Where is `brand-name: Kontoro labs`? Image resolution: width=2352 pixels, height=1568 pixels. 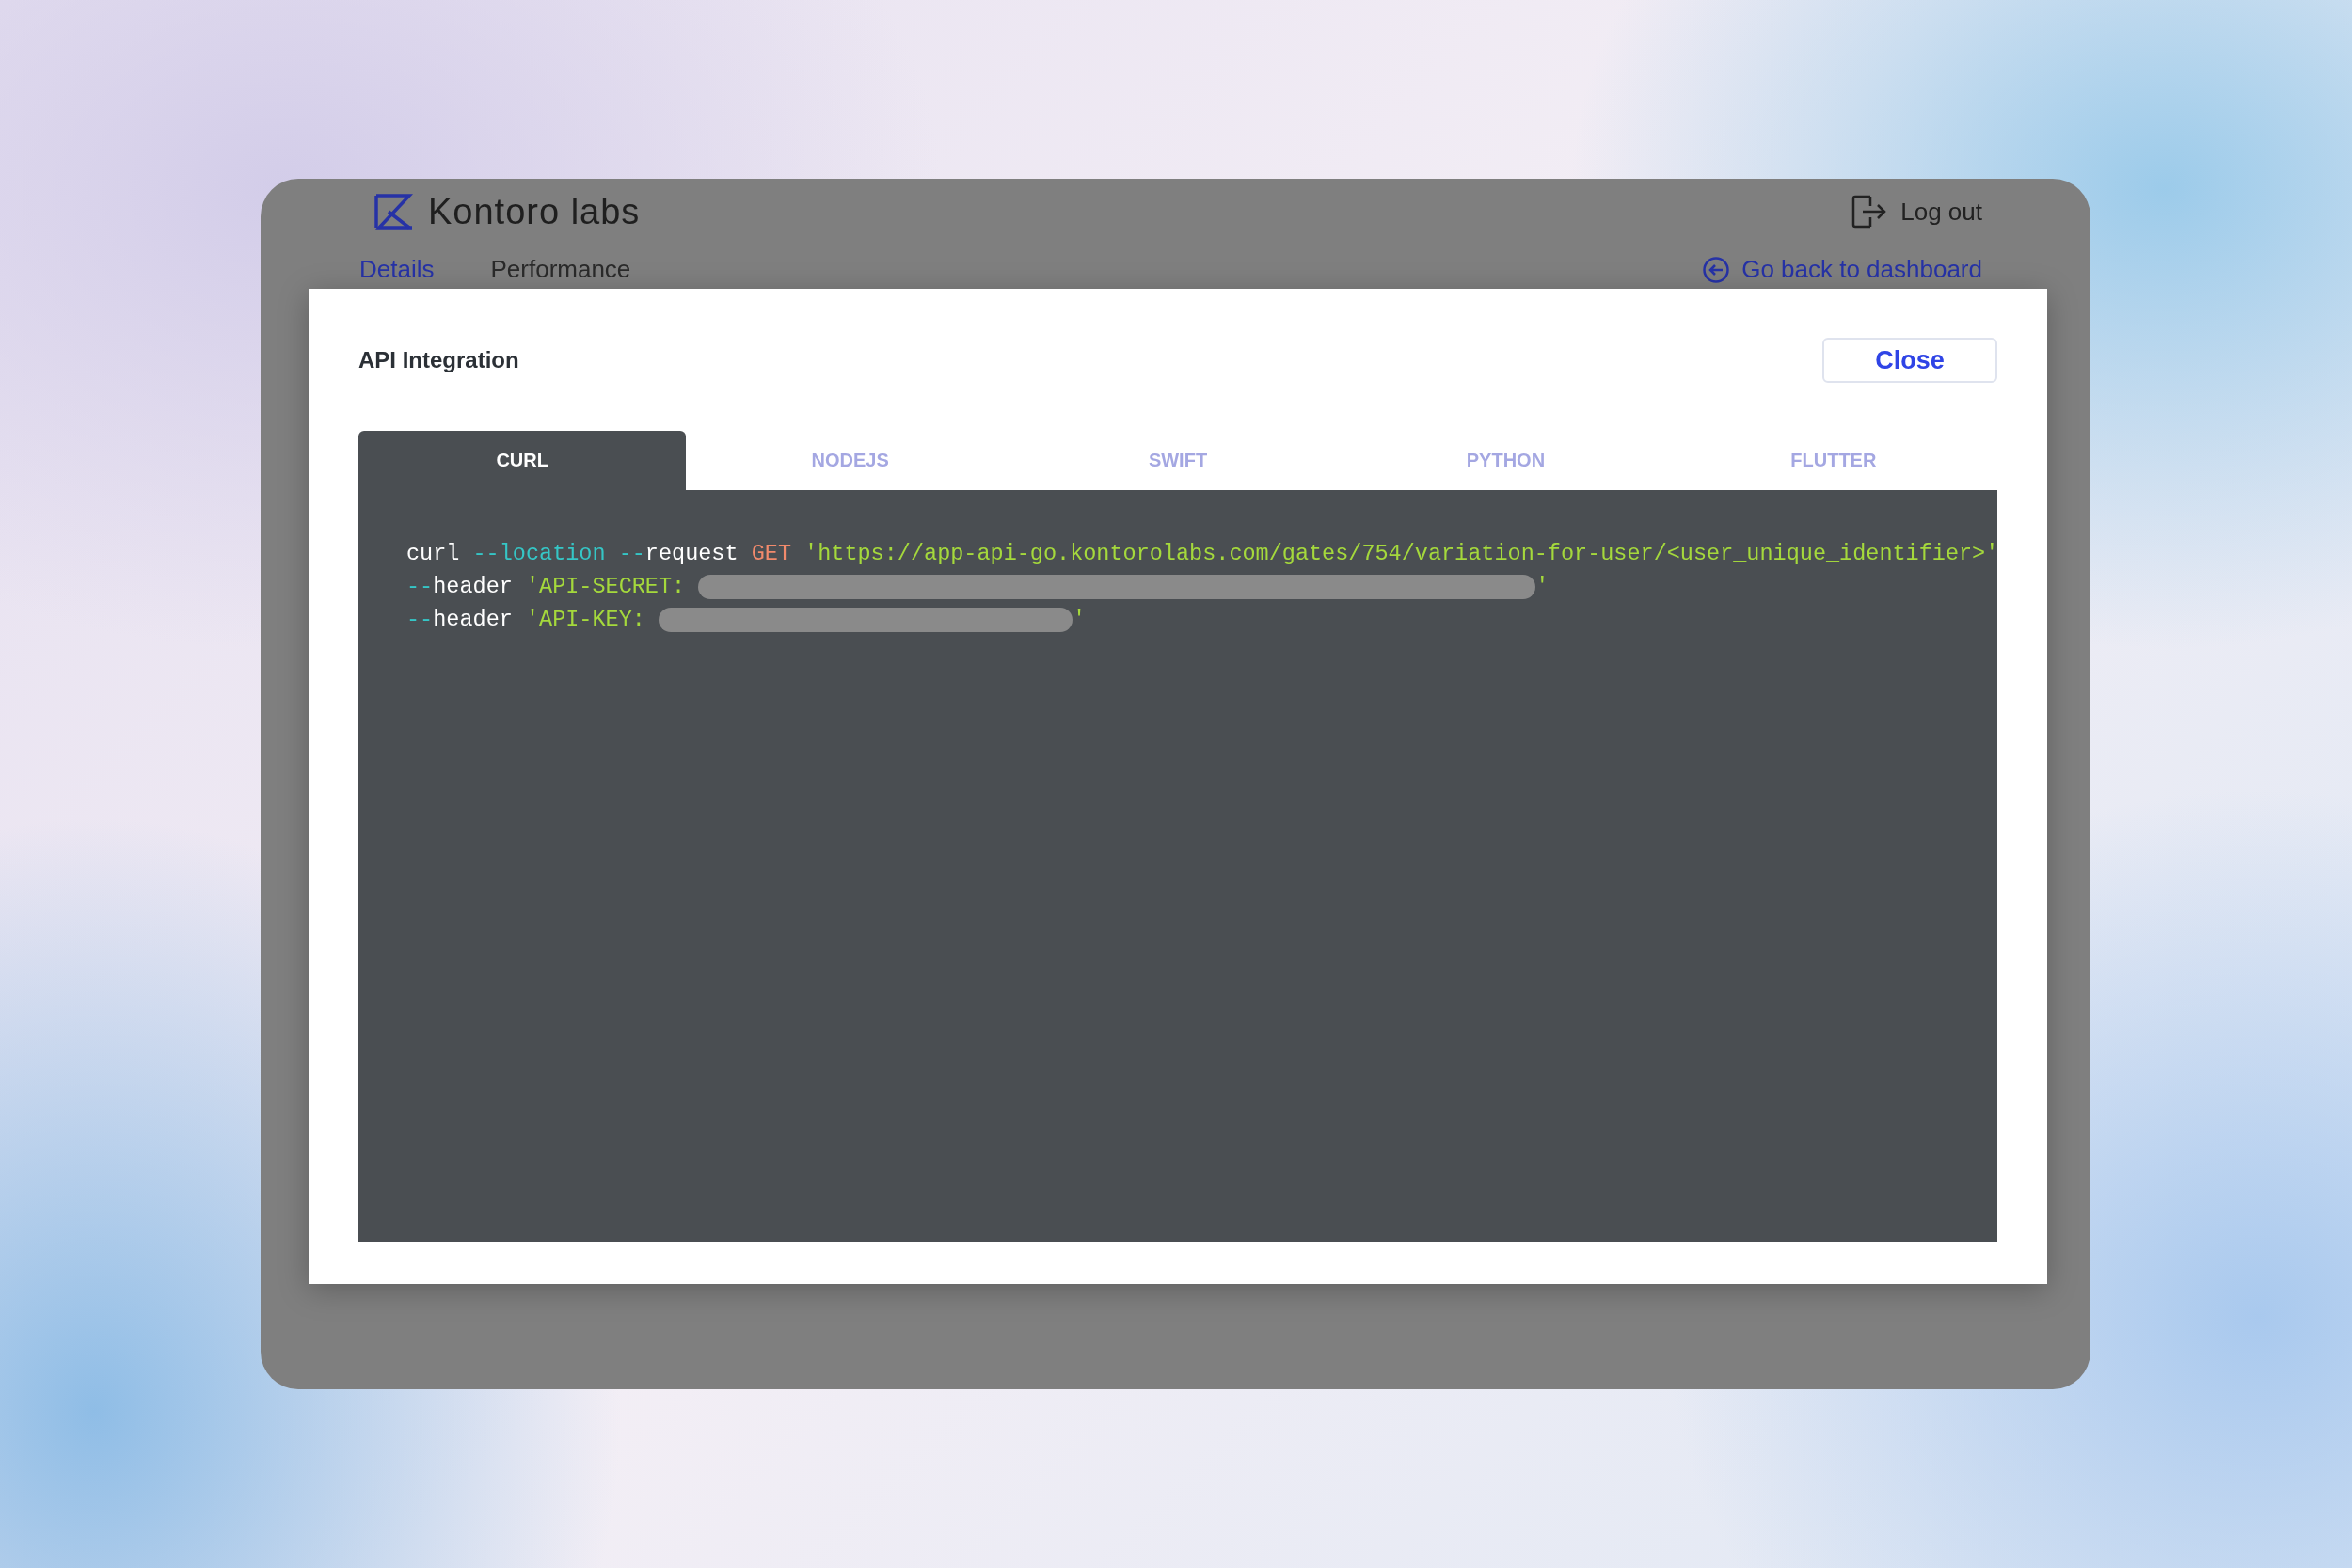 brand-name: Kontoro labs is located at coordinates (534, 211).